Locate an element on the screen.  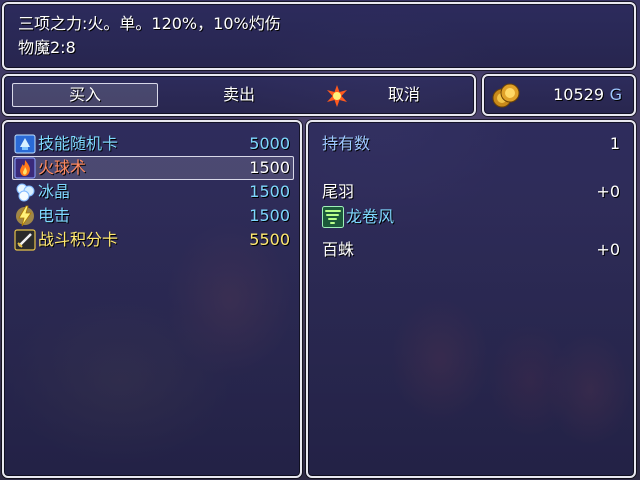
gold-window: 10529 G is located at coordinates (559, 95).